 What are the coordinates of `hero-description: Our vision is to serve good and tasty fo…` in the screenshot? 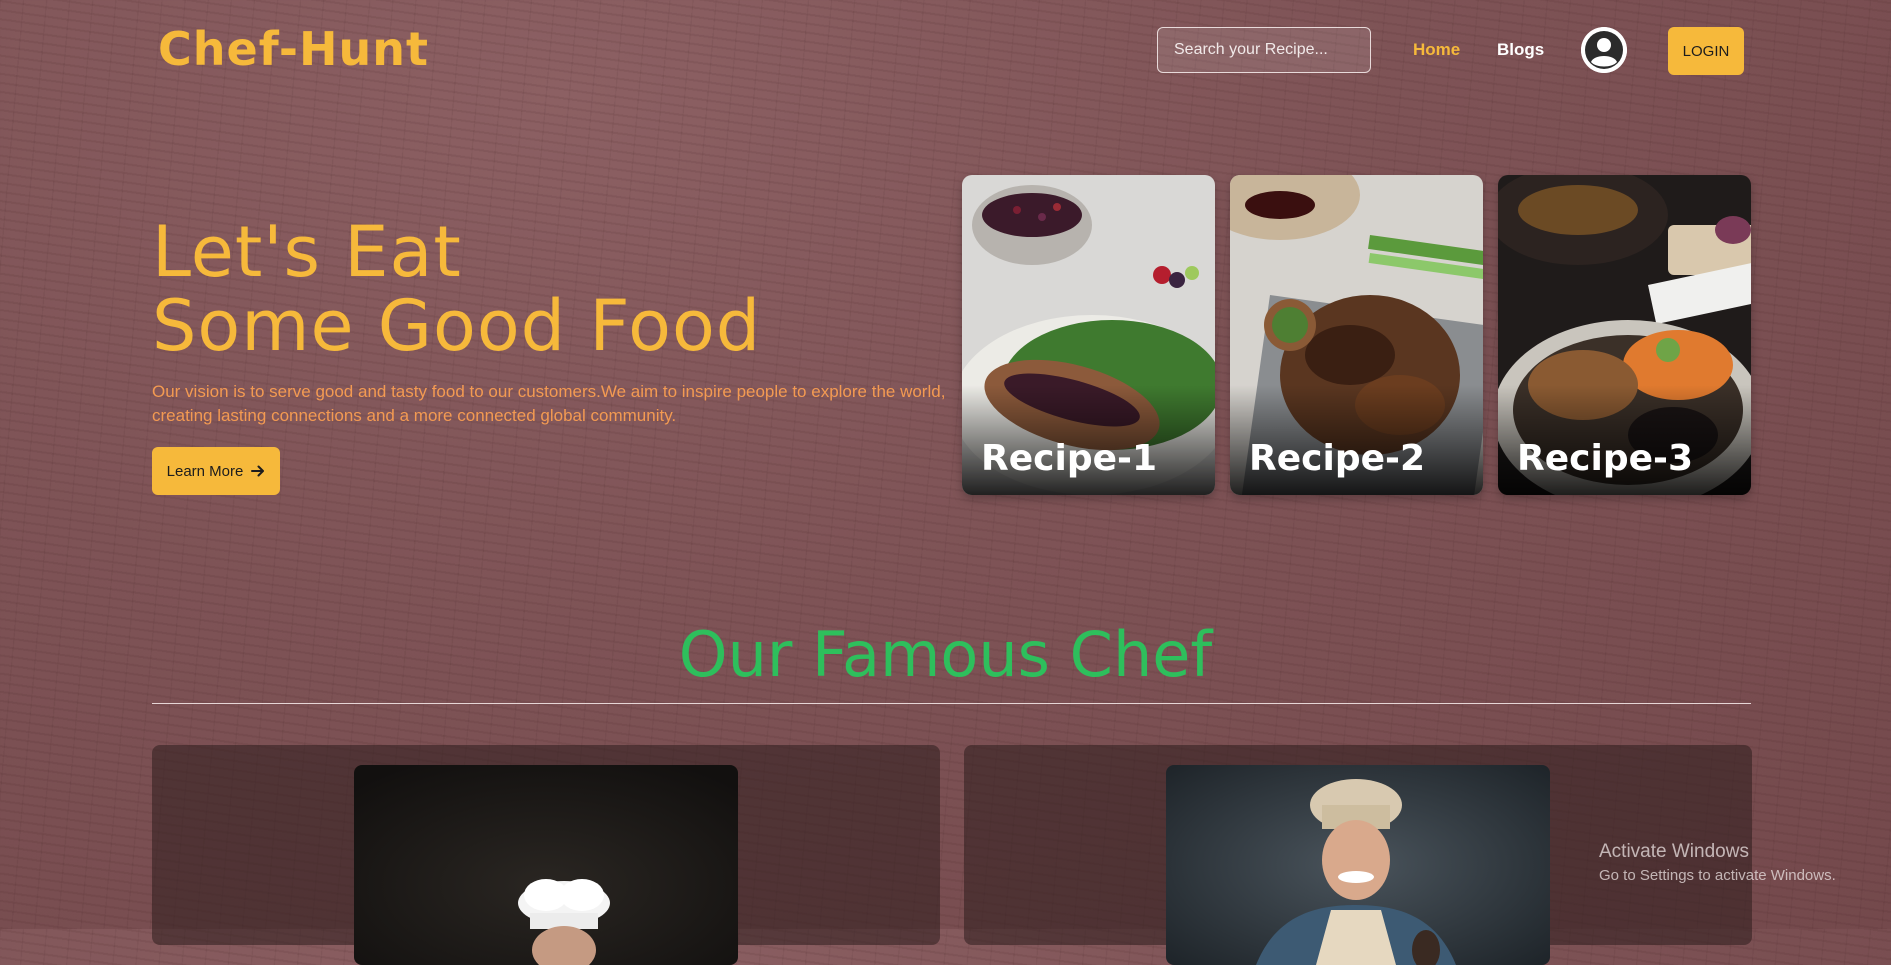 It's located at (549, 403).